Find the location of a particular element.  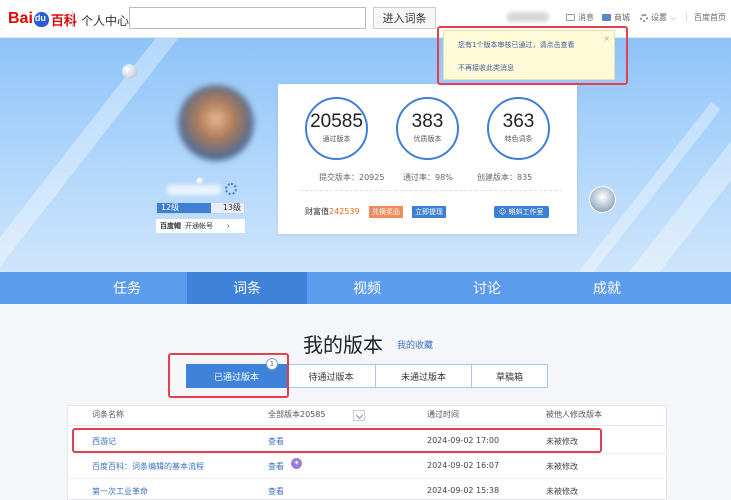

open-account-link: 百度帽 开通帐号 › is located at coordinates (200, 226).